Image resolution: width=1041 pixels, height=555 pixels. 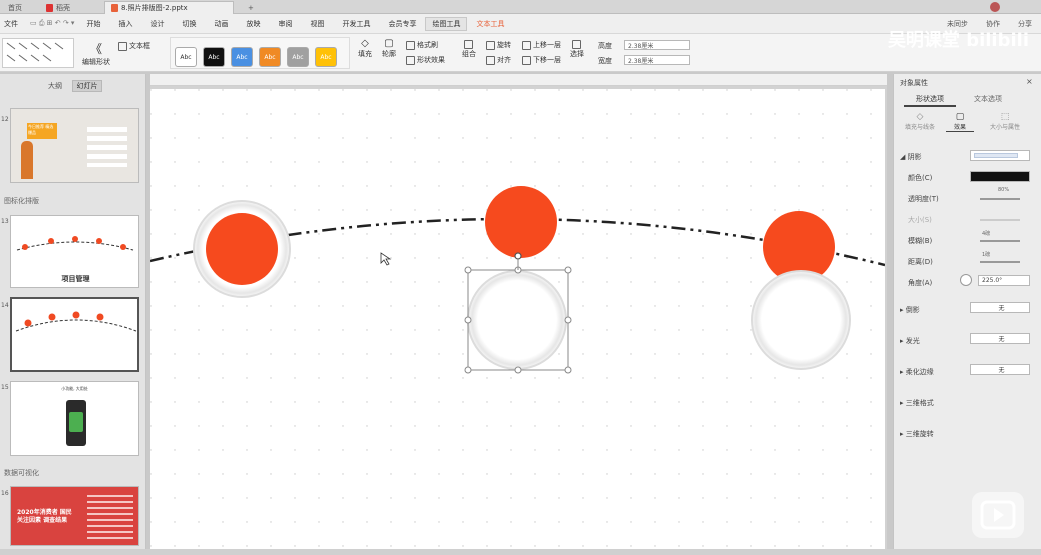 What do you see at coordinates (402, 24) in the screenshot?
I see `menu-member: 会员专享` at bounding box center [402, 24].